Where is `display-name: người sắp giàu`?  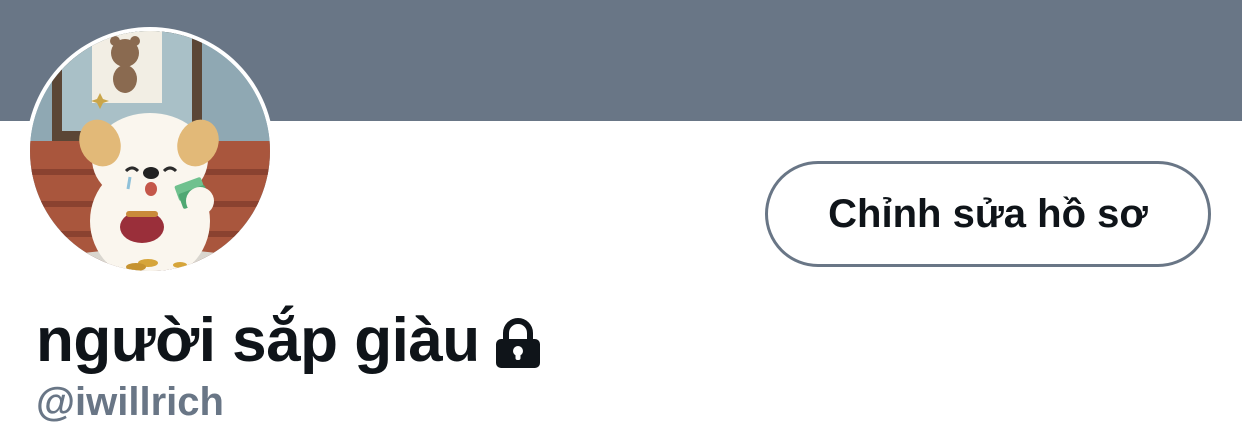 display-name: người sắp giàu is located at coordinates (258, 340).